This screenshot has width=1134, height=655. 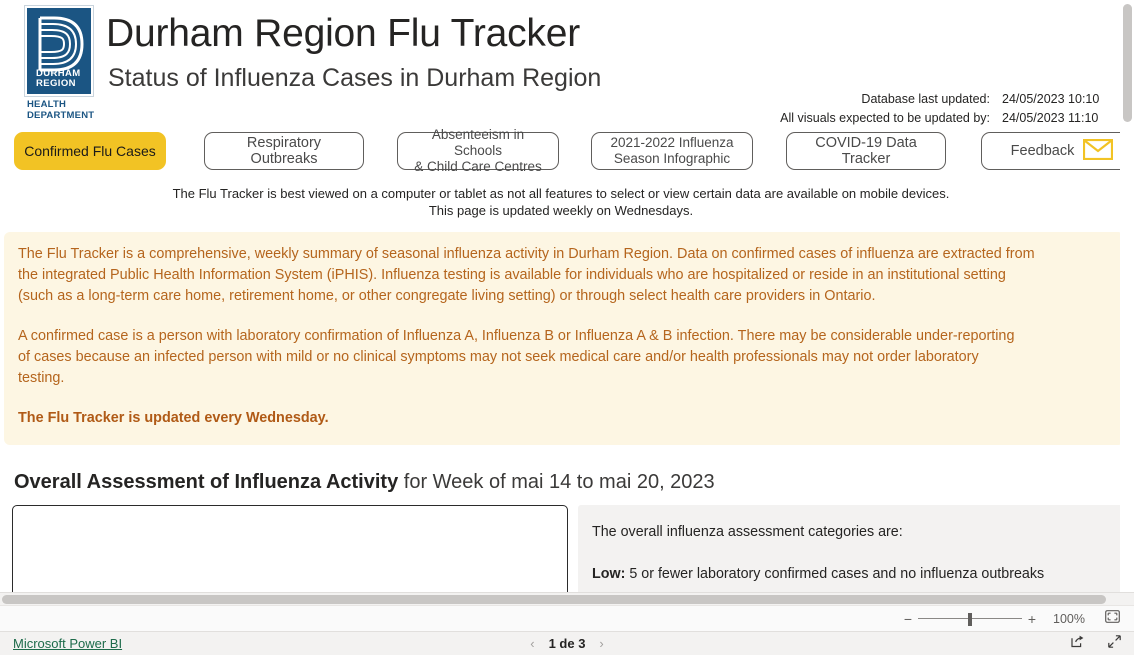 I want to click on database-last-updated-value: 24/05/2023 10:10, so click(x=1051, y=99).